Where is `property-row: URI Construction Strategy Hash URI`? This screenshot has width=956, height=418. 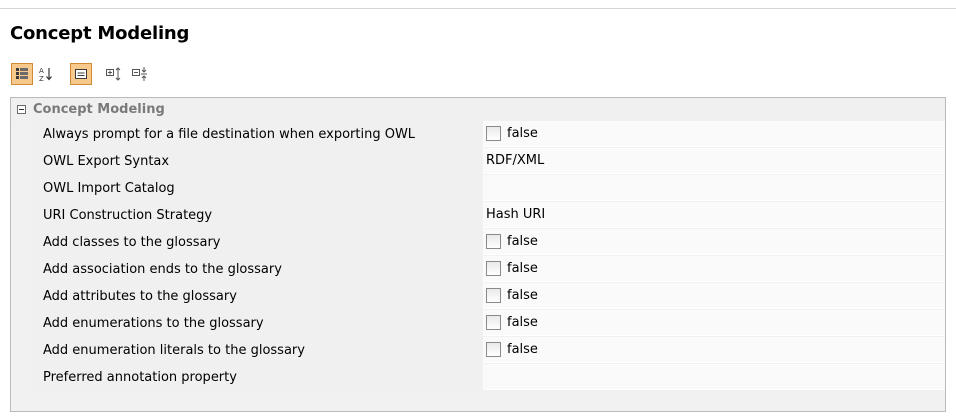 property-row: URI Construction Strategy Hash URI is located at coordinates (489, 215).